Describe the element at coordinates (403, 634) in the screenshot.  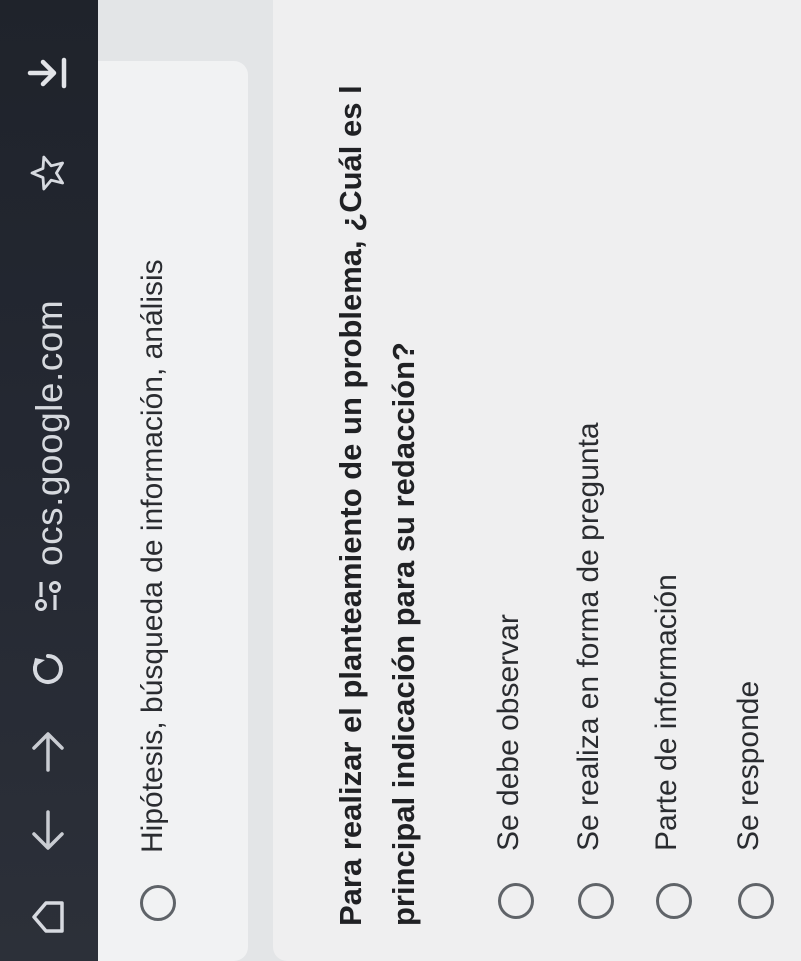
I see `question-title-continued: principal indicación para su redacción?` at that location.